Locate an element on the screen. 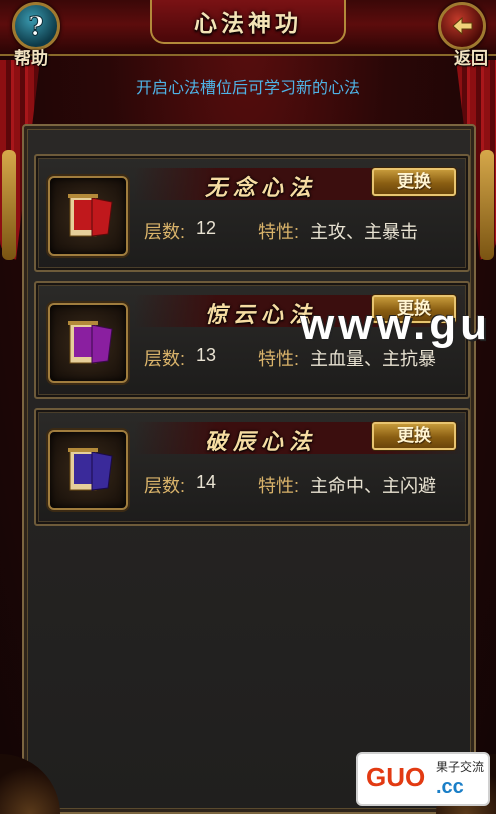 Image resolution: width=496 pixels, height=814 pixels. level-value: 13 is located at coordinates (206, 355).